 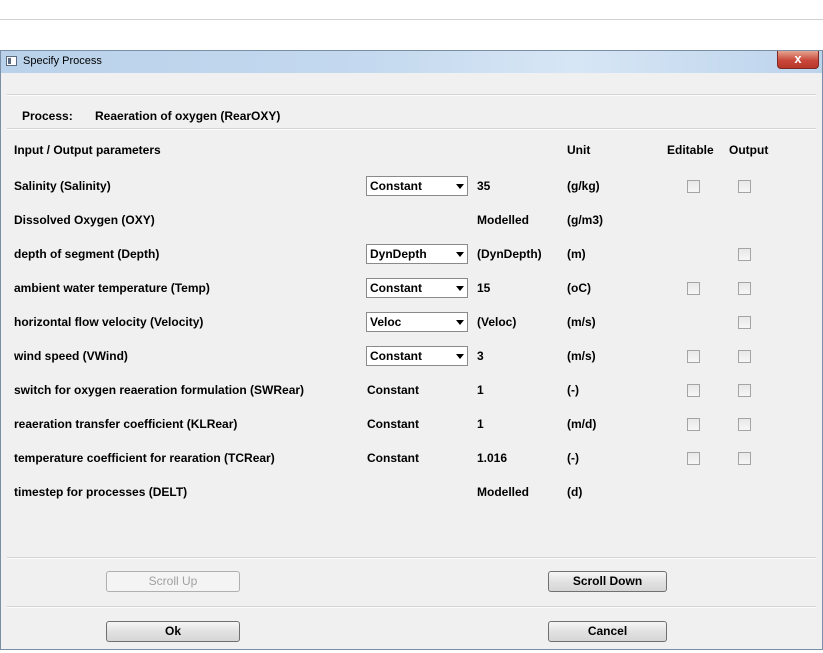 I want to click on title-bar: Specify Process x, so click(x=411, y=62).